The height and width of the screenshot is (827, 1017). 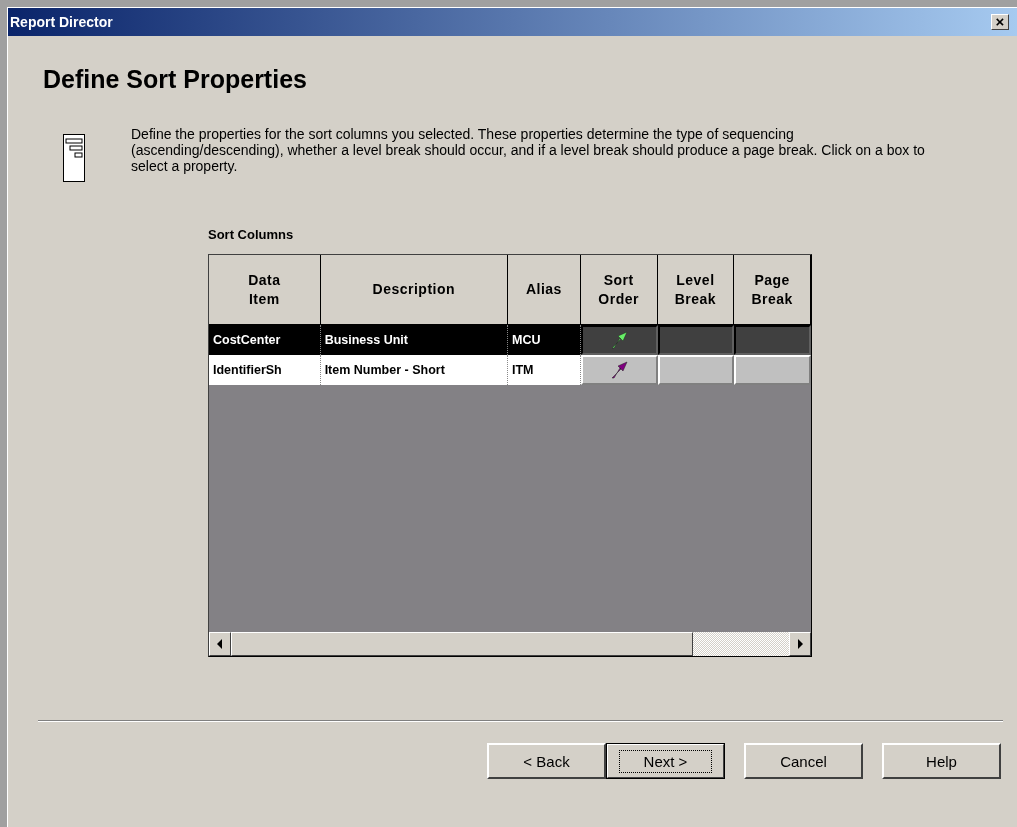 What do you see at coordinates (265, 370) in the screenshot?
I see `table-cell: IdentifierSh` at bounding box center [265, 370].